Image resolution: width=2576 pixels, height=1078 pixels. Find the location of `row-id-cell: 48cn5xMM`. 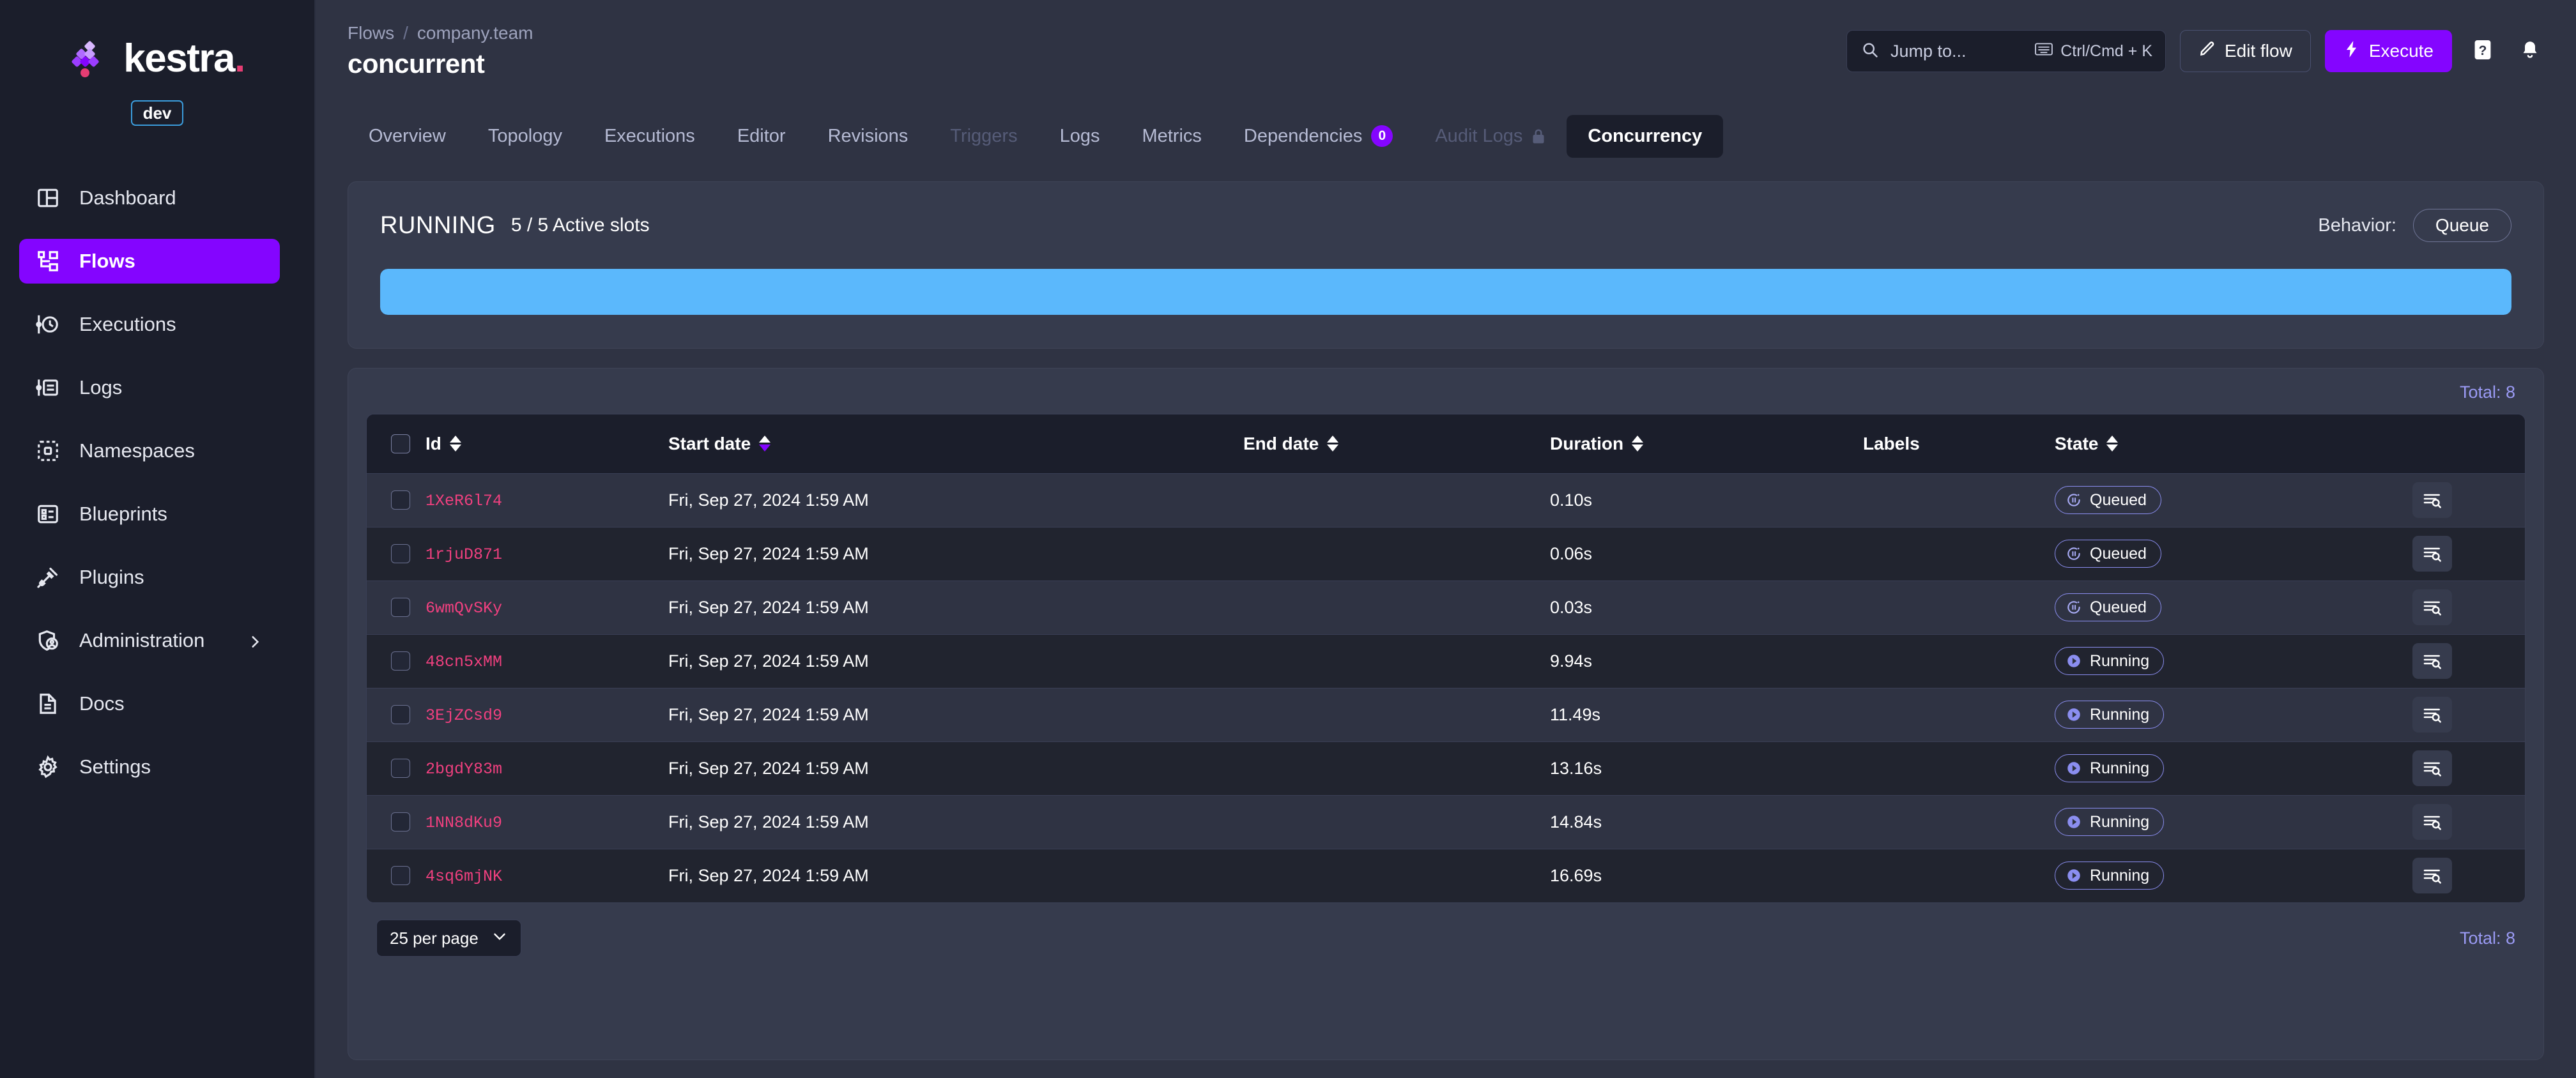

row-id-cell: 48cn5xMM is located at coordinates (546, 661).